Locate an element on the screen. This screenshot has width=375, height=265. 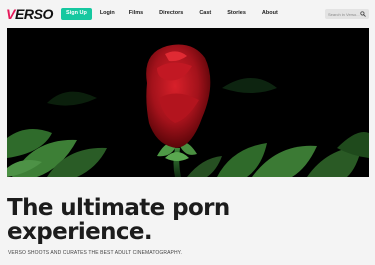
page-headline: The ultimate porn experience. is located at coordinates (118, 220).